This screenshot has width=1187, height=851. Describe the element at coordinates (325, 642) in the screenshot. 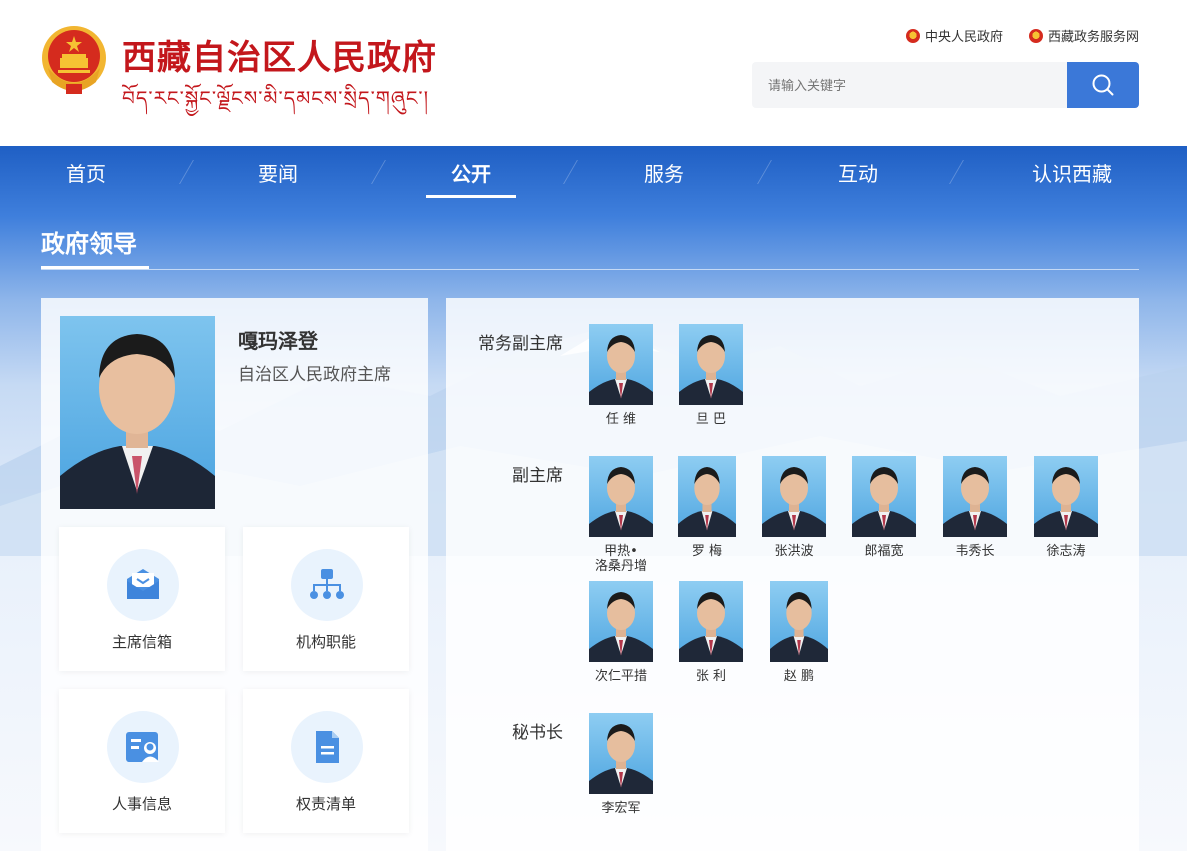

I see `tile-label: 机构职能` at that location.